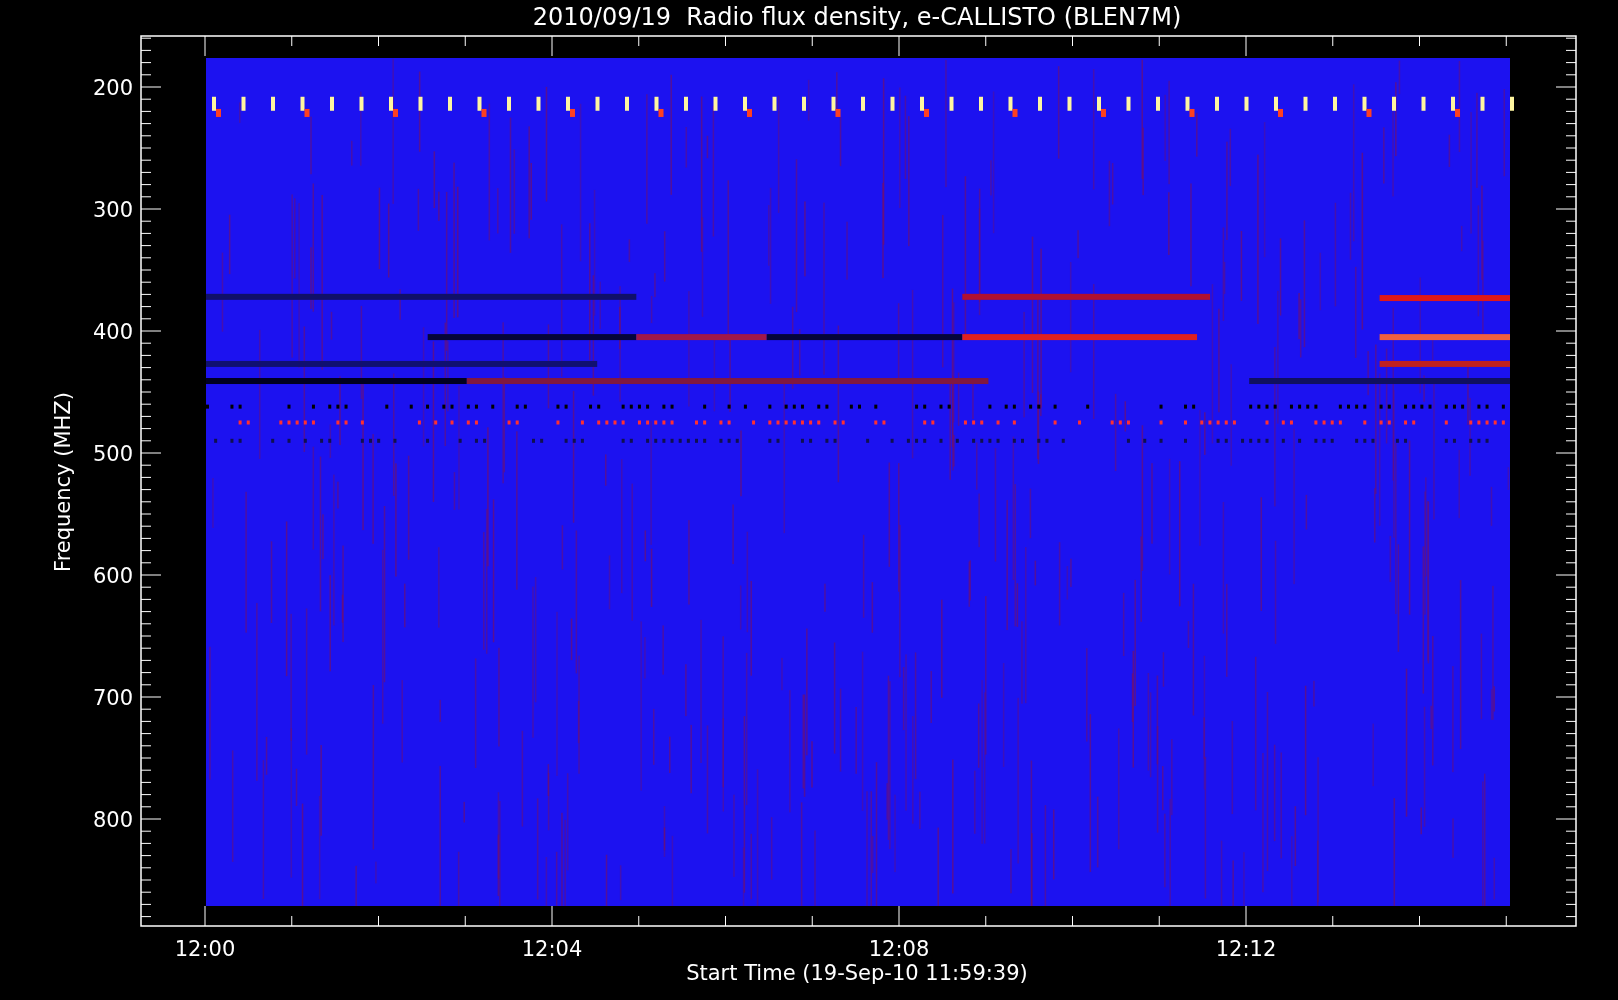 The width and height of the screenshot is (1618, 1000). What do you see at coordinates (552, 949) in the screenshot?
I see `x-tick-label: 12:04` at bounding box center [552, 949].